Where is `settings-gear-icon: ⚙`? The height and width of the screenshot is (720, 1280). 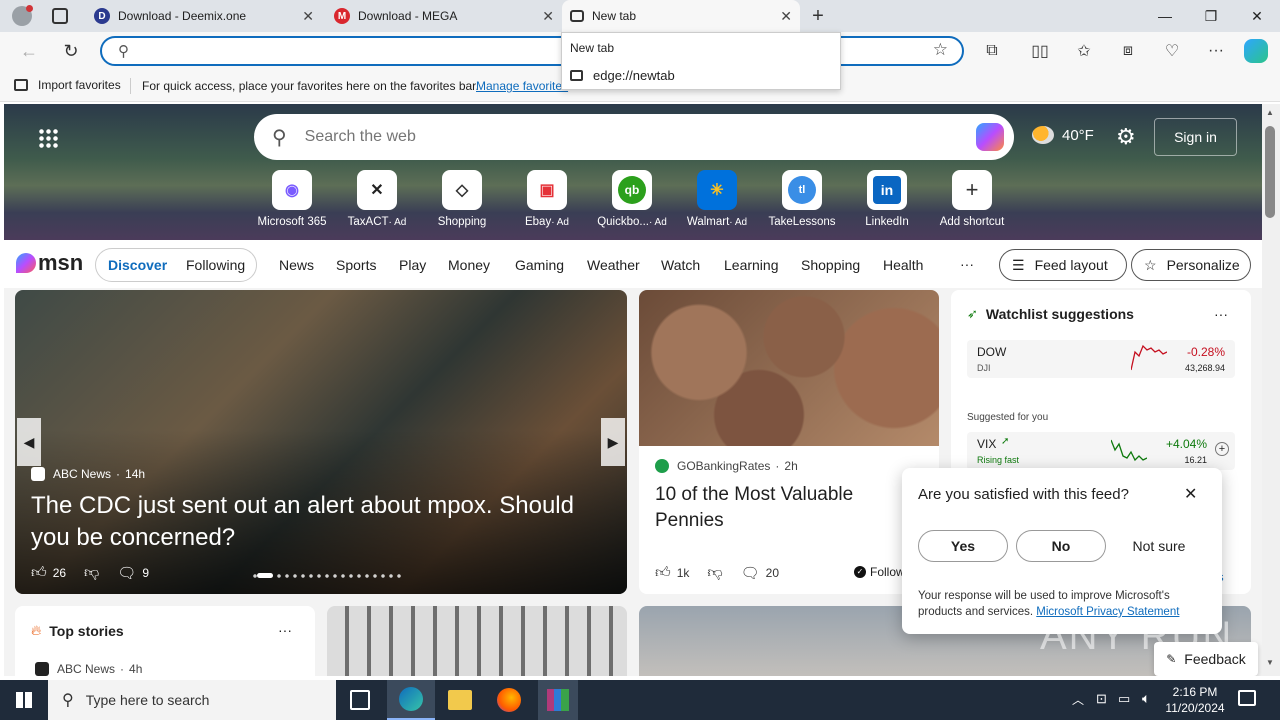 settings-gear-icon: ⚙ is located at coordinates (1126, 137).